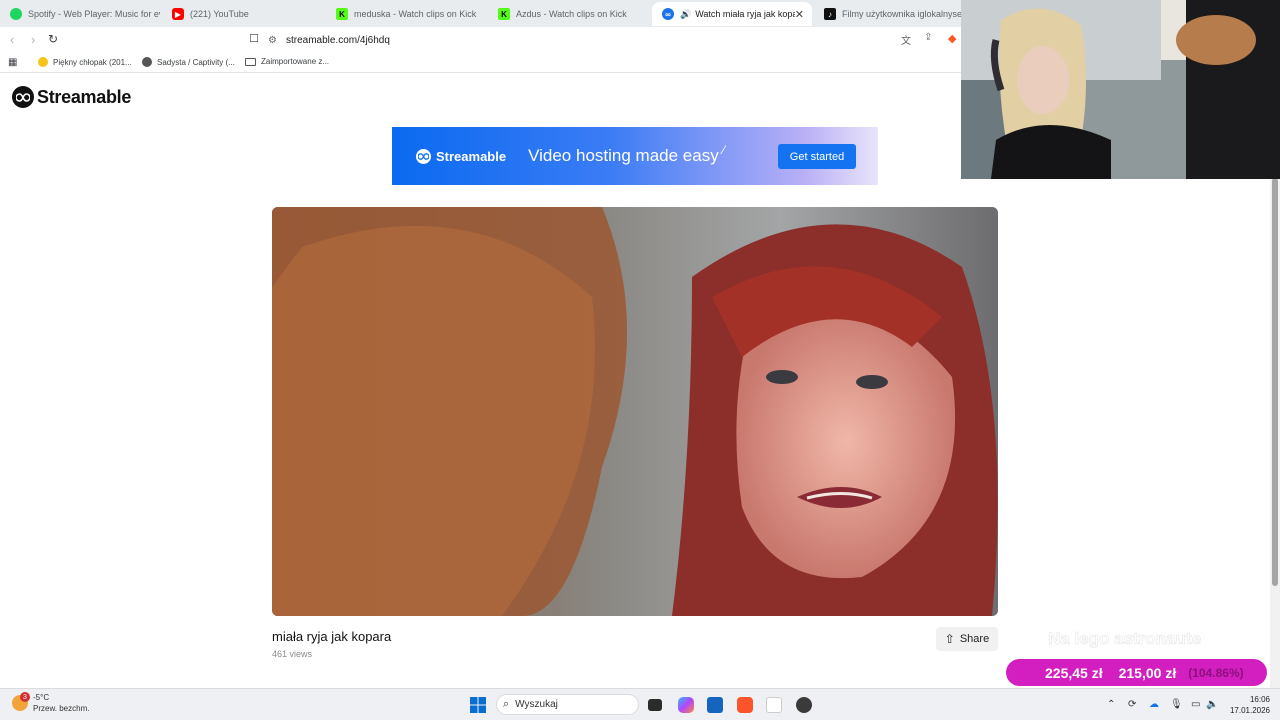 The image size is (1280, 720). Describe the element at coordinates (41, 697) in the screenshot. I see `weather-temp: -5°C` at that location.